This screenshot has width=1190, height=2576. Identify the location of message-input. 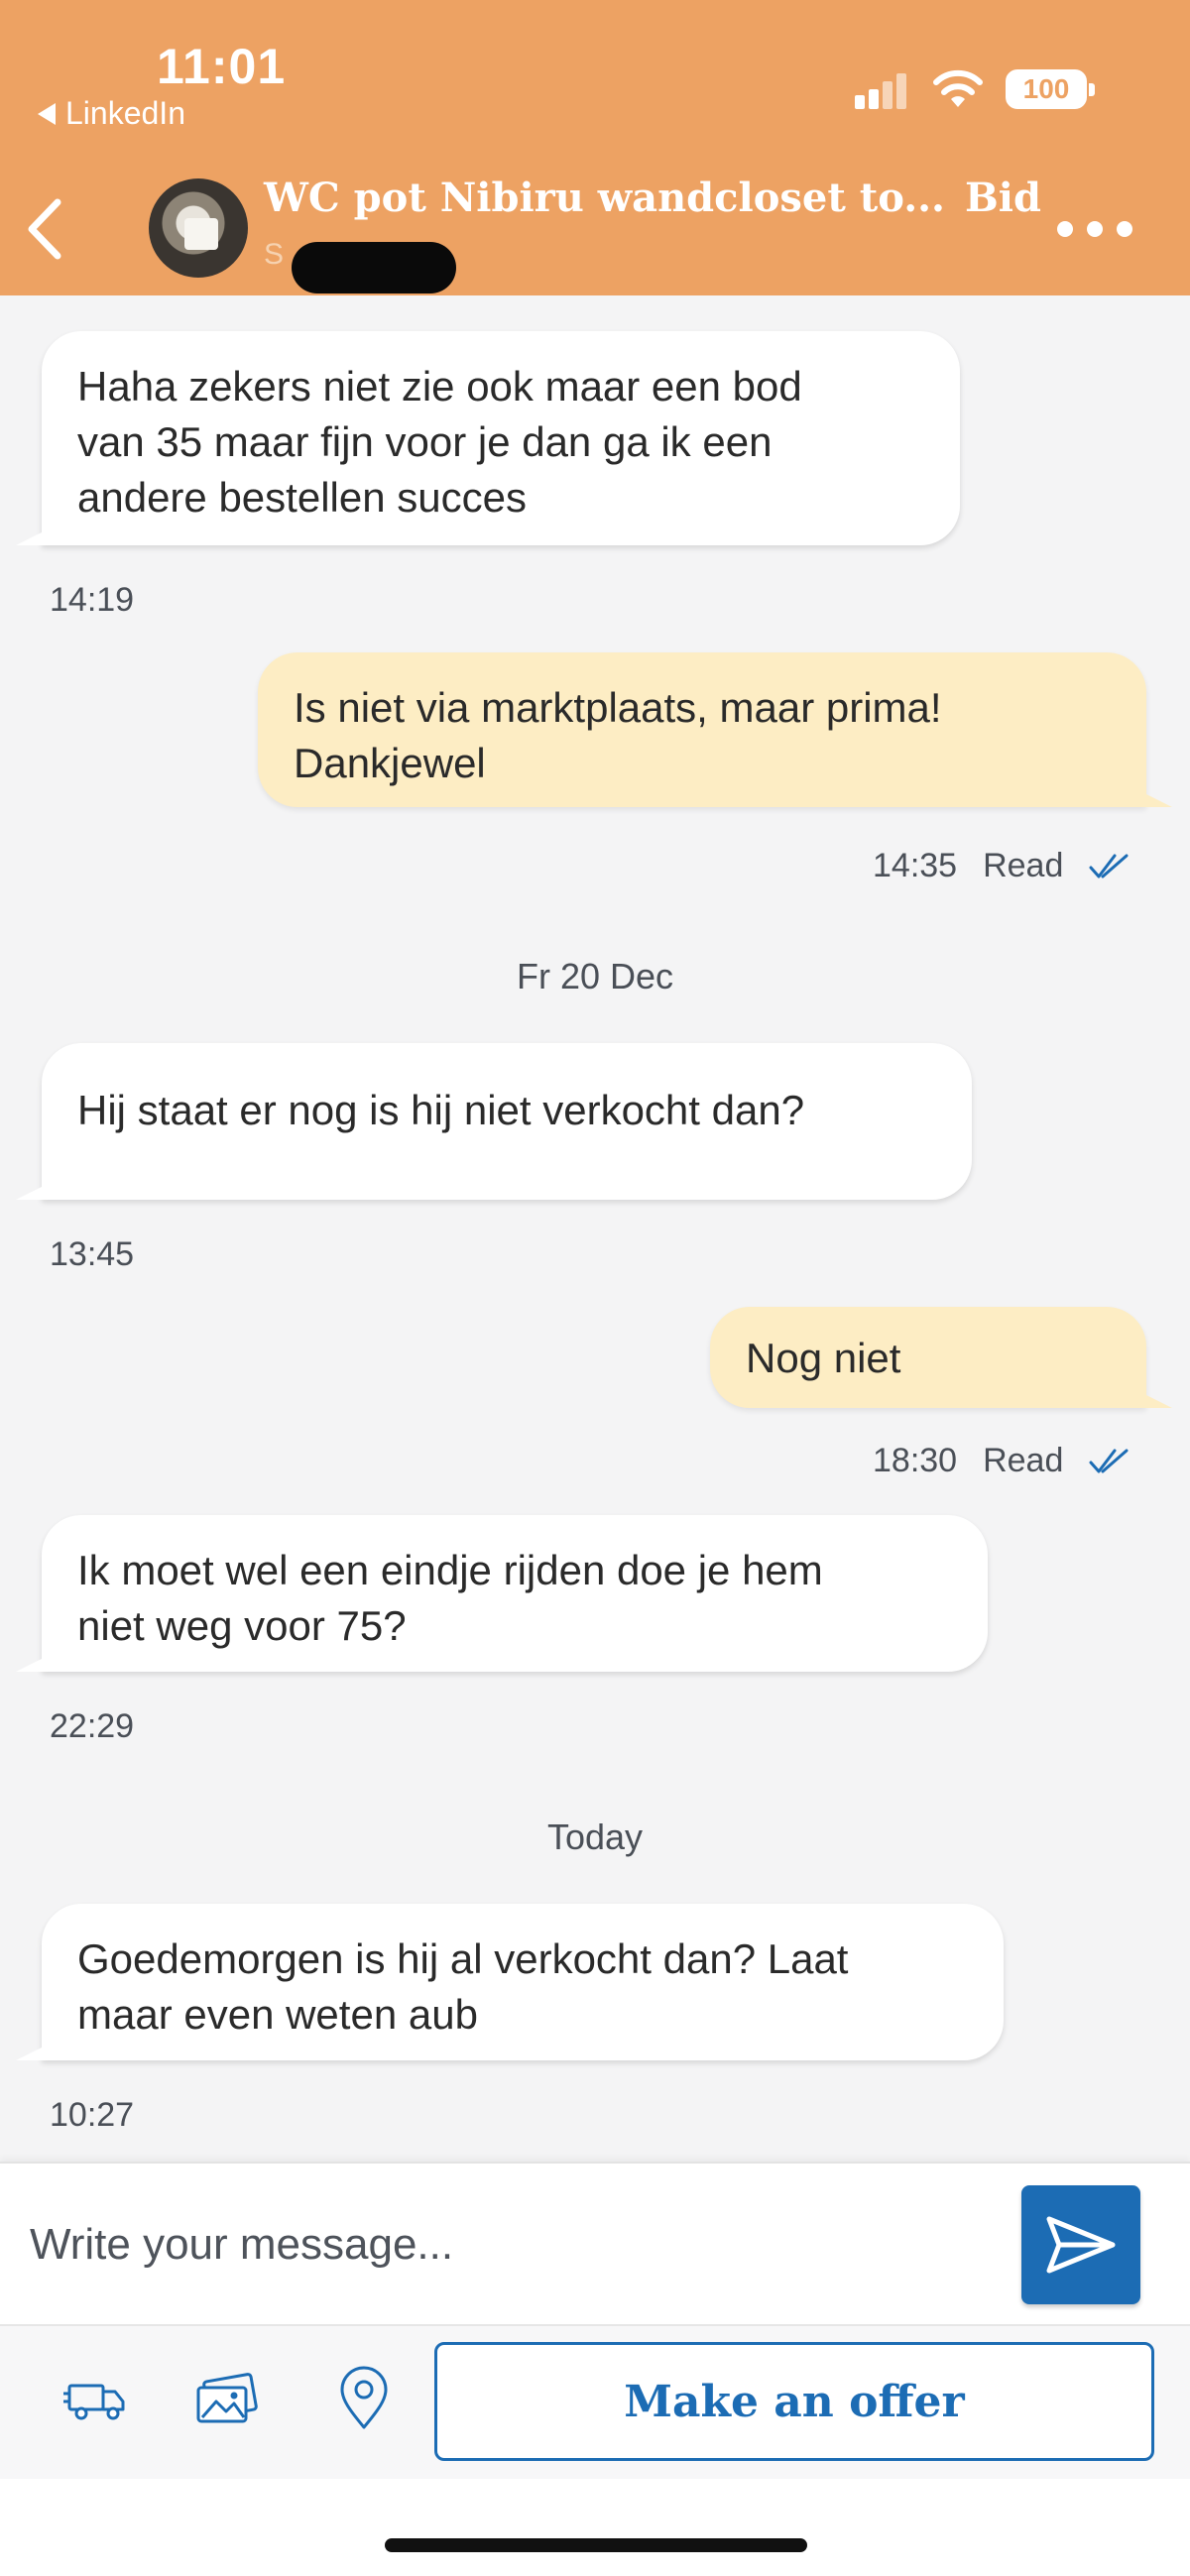
(506, 2245).